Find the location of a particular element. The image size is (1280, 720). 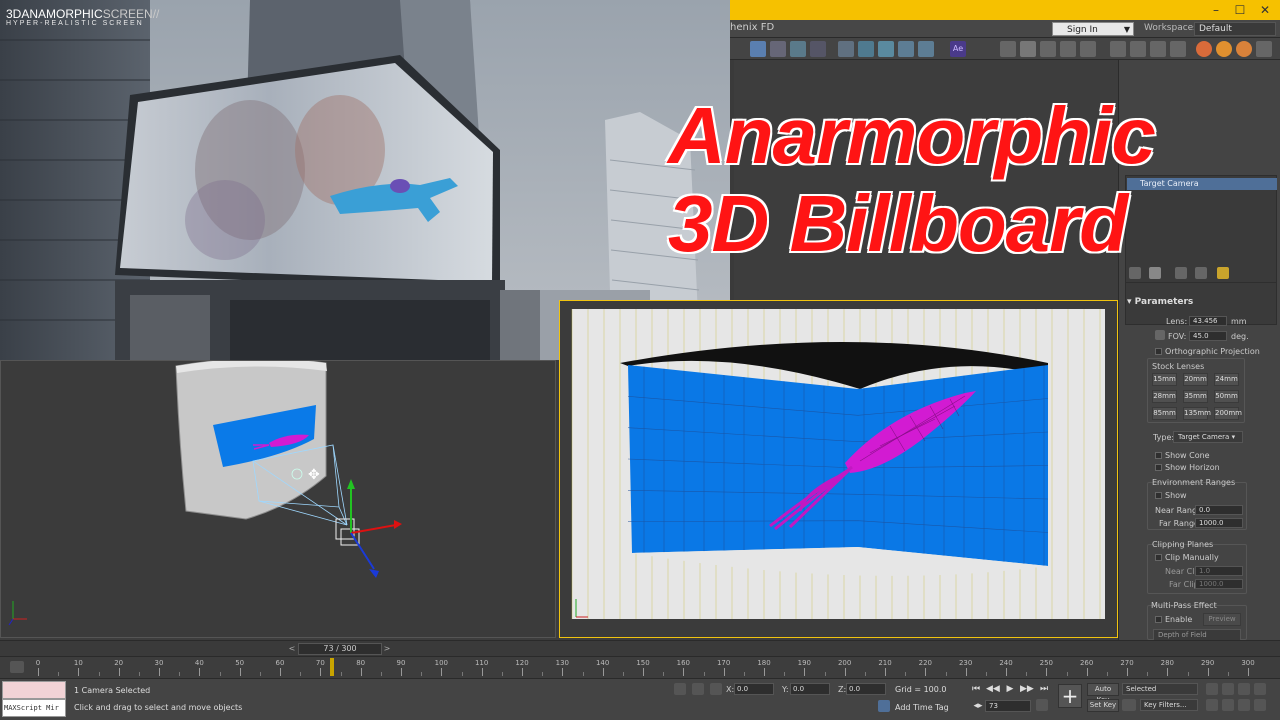

toolbar-render-setup-icon is located at coordinates (866, 49).